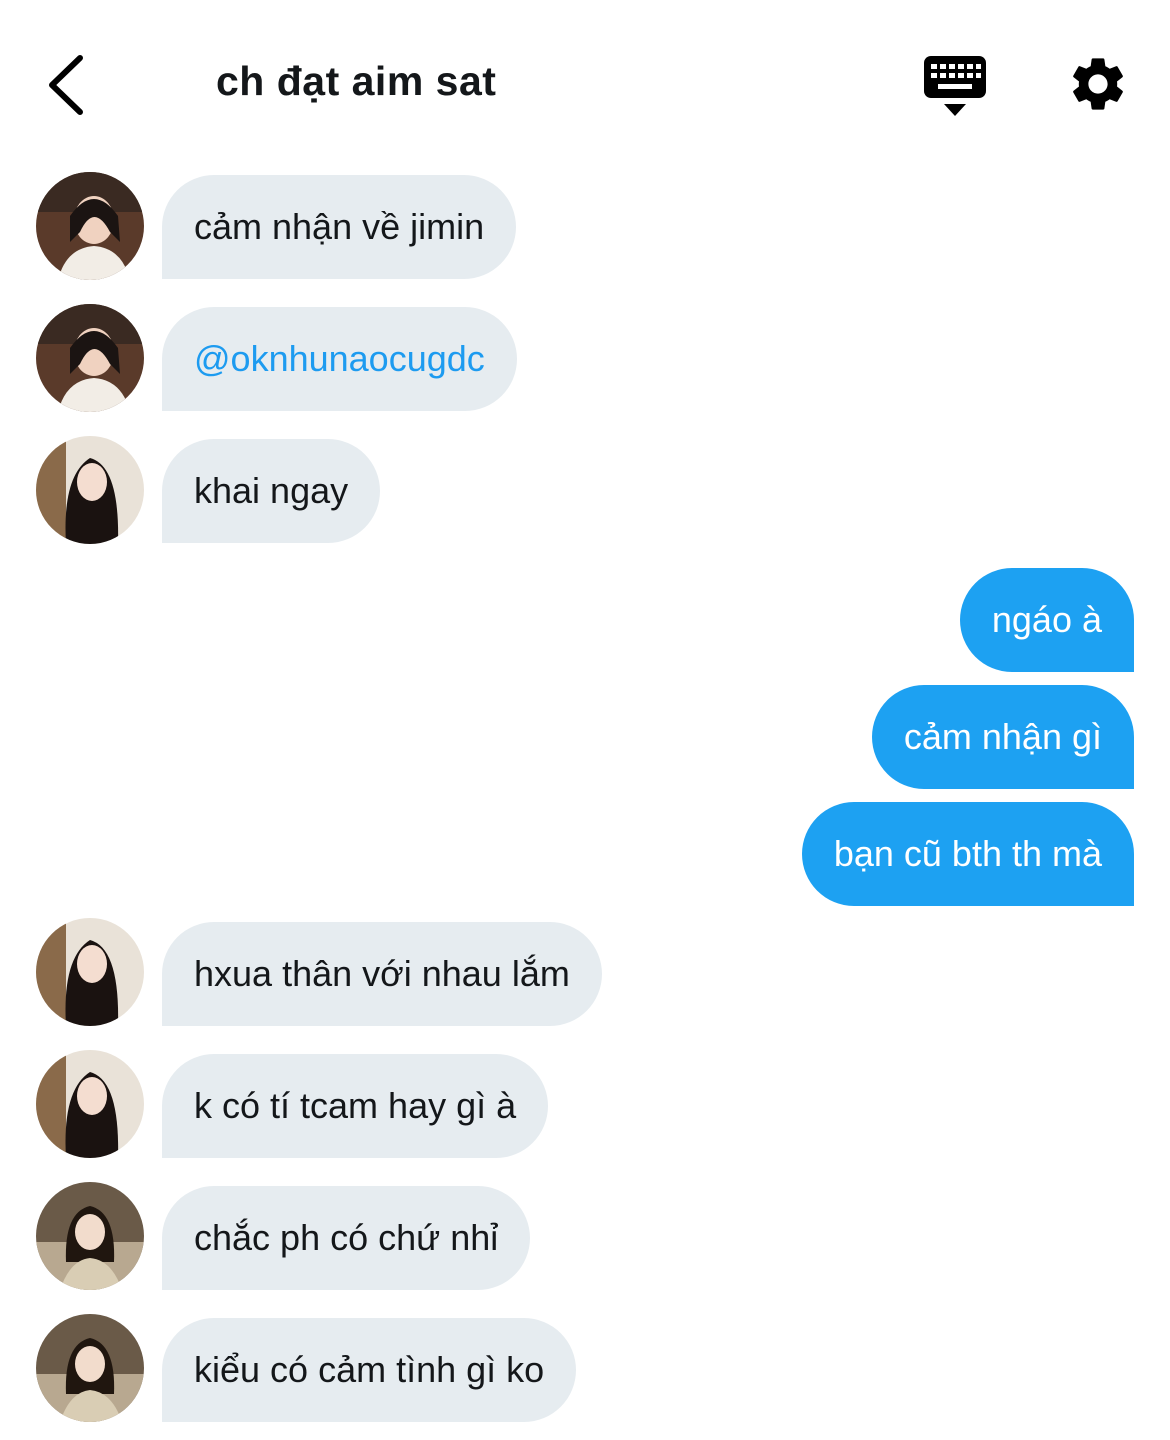 This screenshot has height=1440, width=1170. I want to click on conversation-title: ch đạt aim sat, so click(356, 81).